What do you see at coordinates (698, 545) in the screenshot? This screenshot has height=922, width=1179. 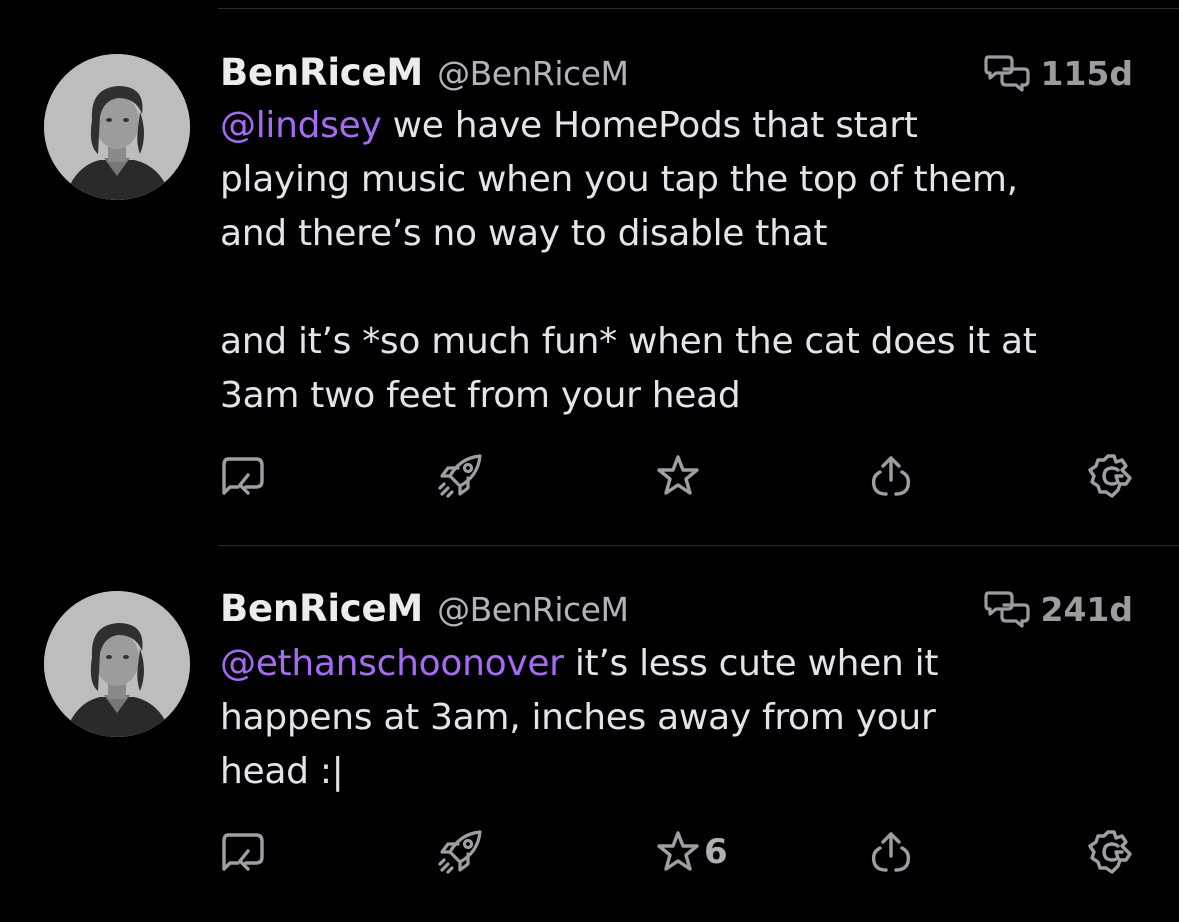 I see `post-divider` at bounding box center [698, 545].